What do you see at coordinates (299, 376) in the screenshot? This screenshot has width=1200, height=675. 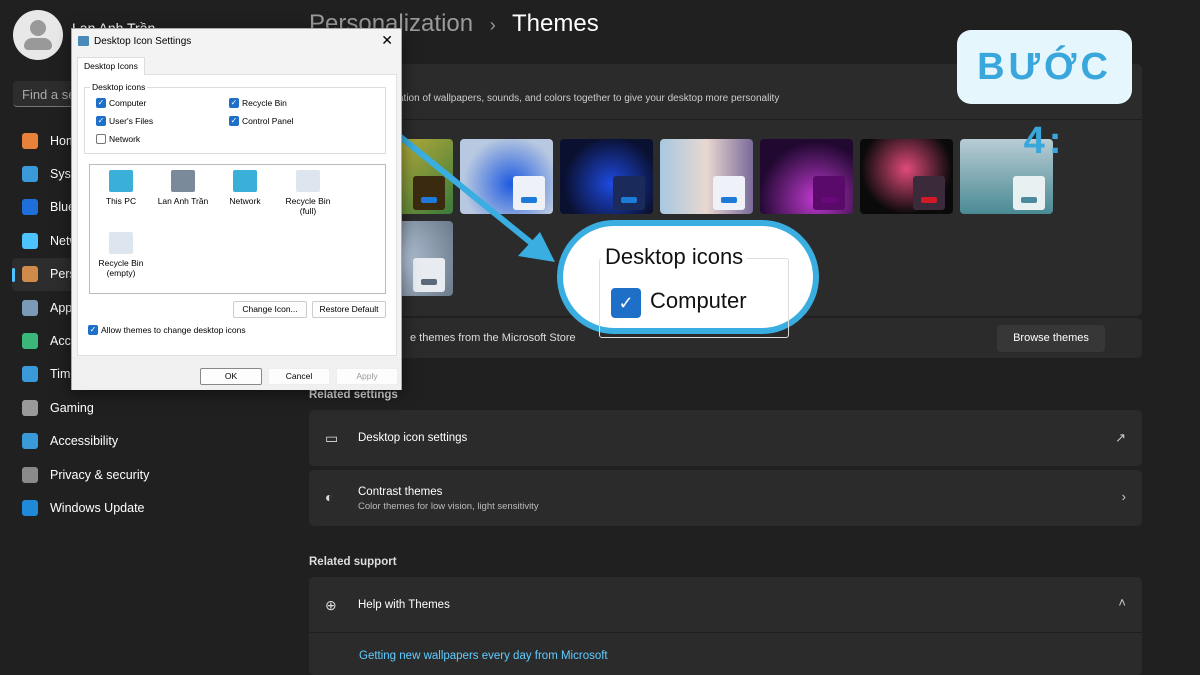 I see `cancel-button: Cancel` at bounding box center [299, 376].